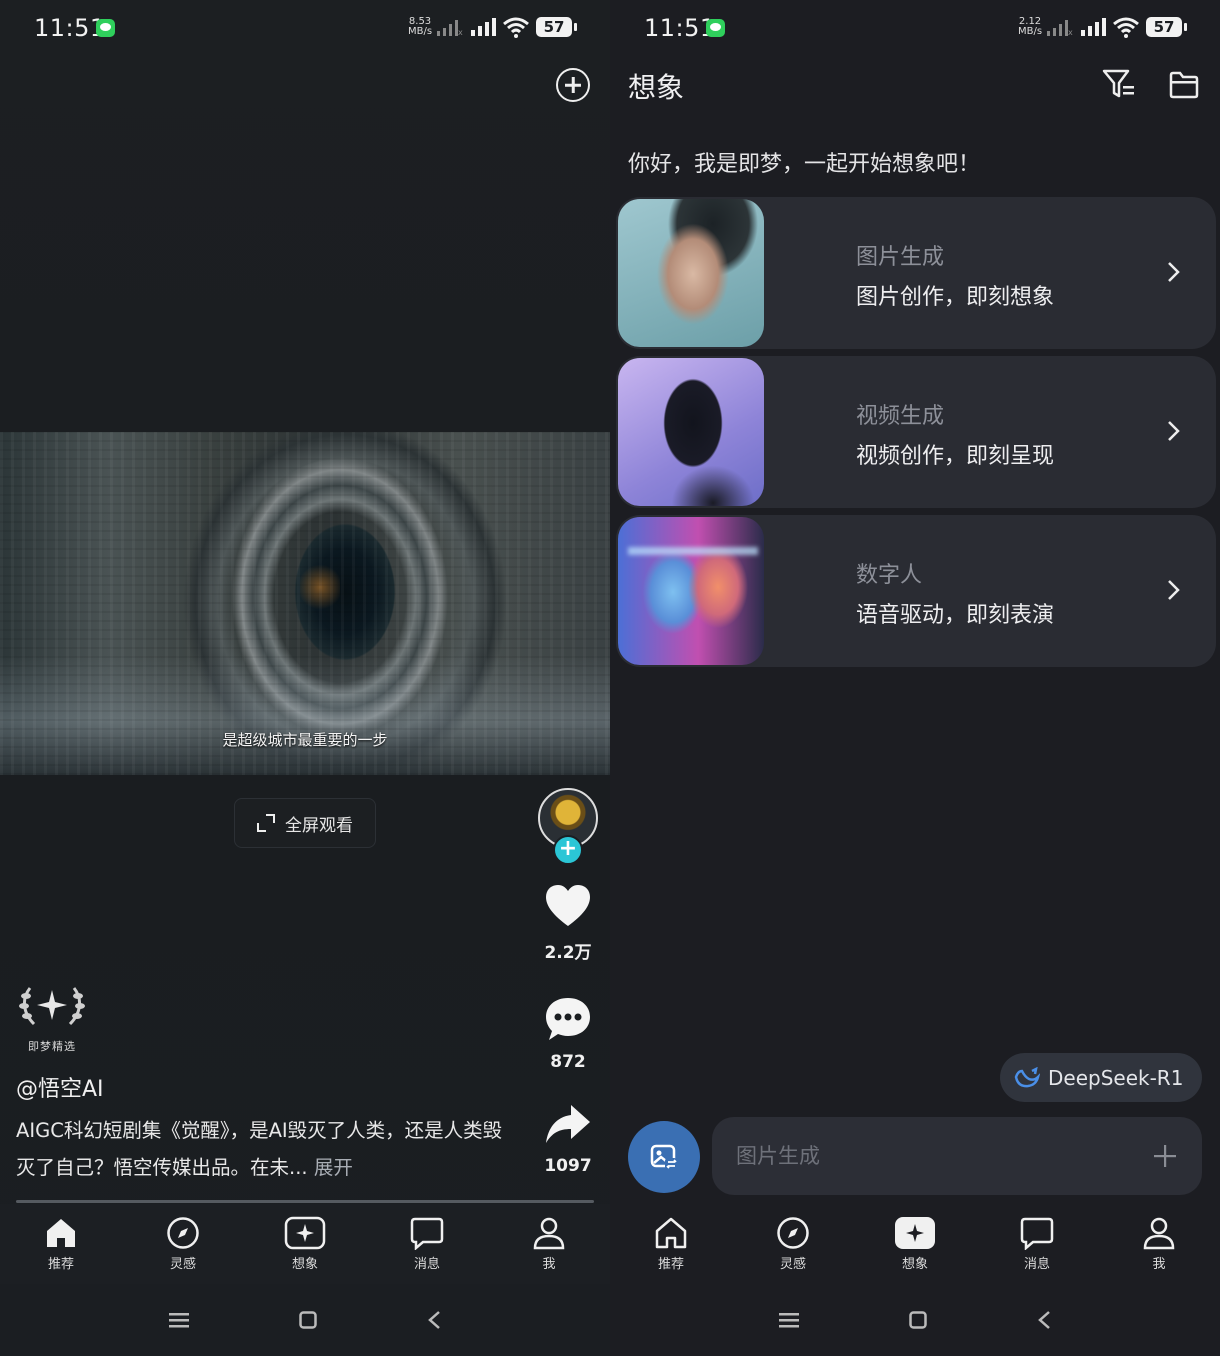 The height and width of the screenshot is (1356, 1220). I want to click on video-player: 是超级城市最重要的一步, so click(305, 603).